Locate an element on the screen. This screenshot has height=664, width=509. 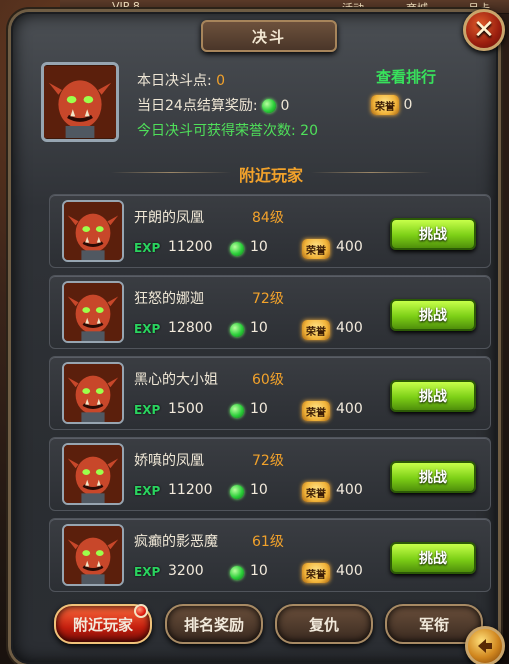
honor-times: 今日决斗可获得荣誉次数: 20 is located at coordinates (227, 130).